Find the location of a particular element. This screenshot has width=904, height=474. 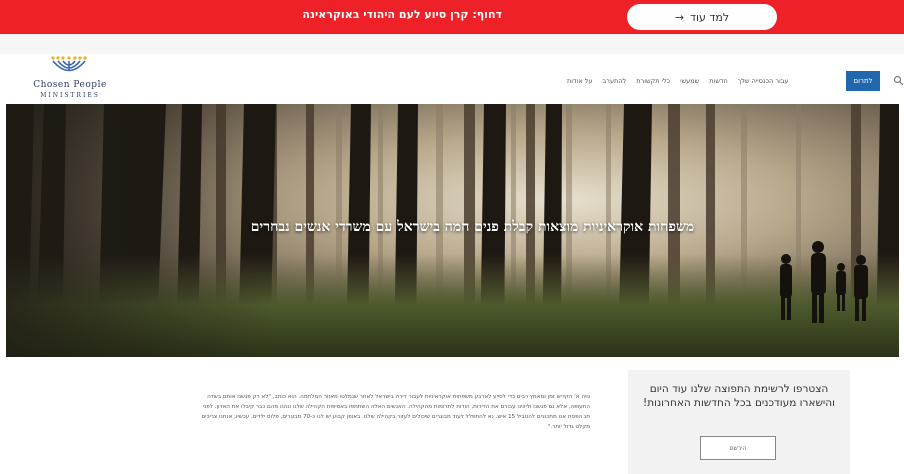

logo-subtitle: MINISTRIES is located at coordinates (70, 95).